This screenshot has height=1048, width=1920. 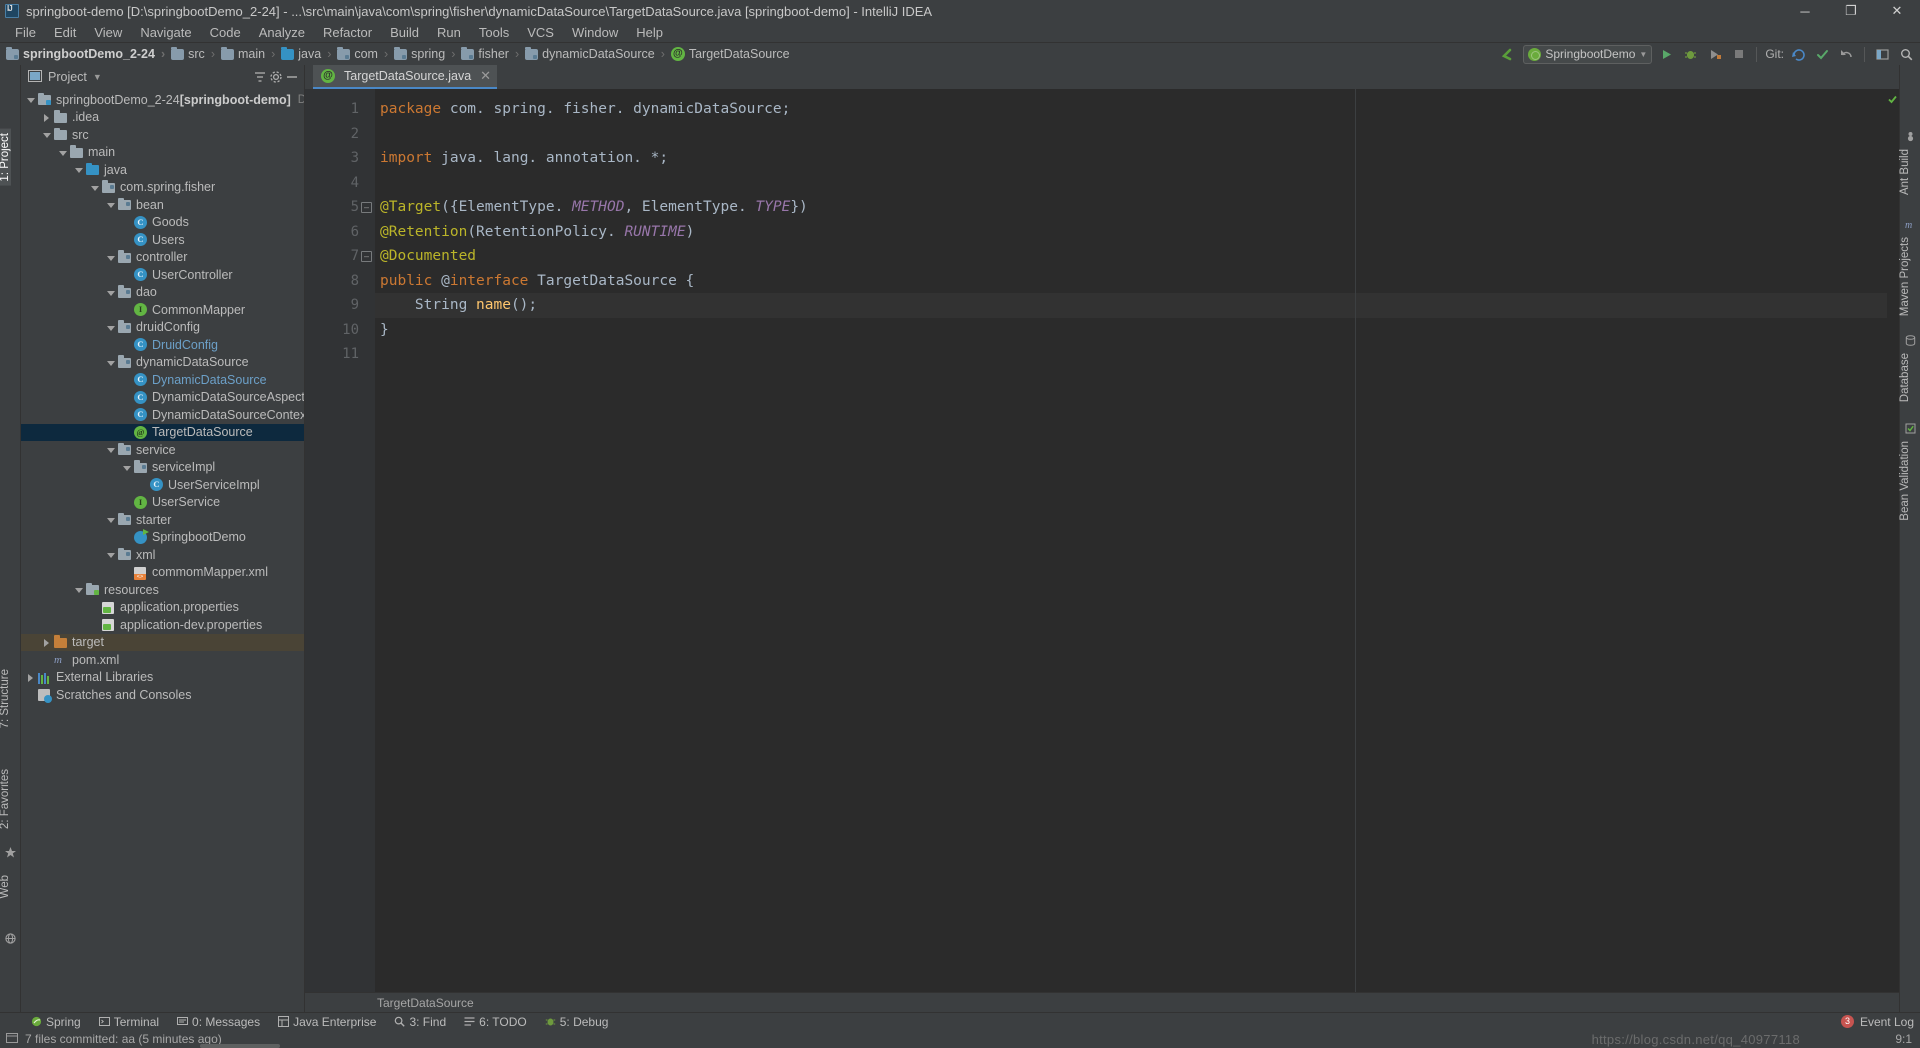 What do you see at coordinates (596, 54) in the screenshot?
I see `breadcrumb-dynamicdatasource: dynamicDataSource ›` at bounding box center [596, 54].